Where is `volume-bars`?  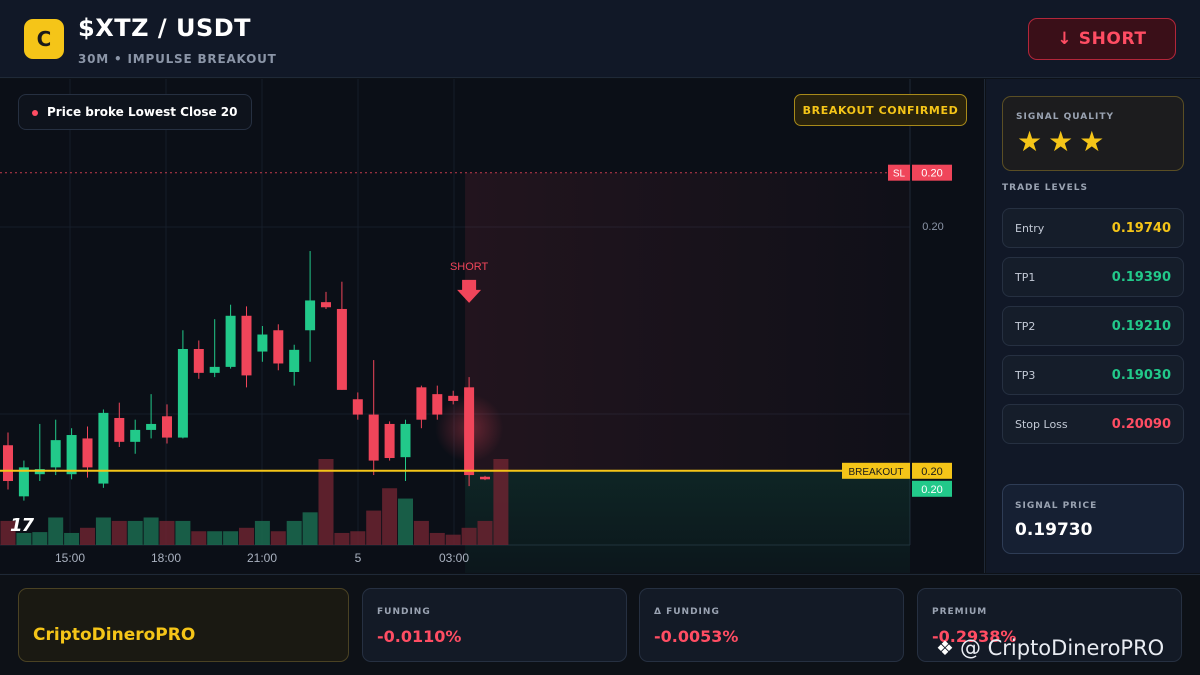
volume-bars is located at coordinates (254, 502).